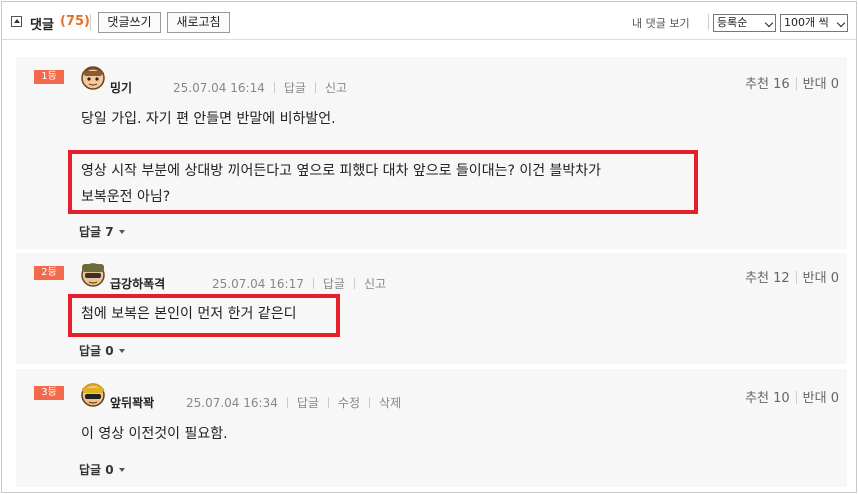 The width and height of the screenshot is (858, 494). I want to click on comment-date: 25.07.04 16:34, so click(232, 403).